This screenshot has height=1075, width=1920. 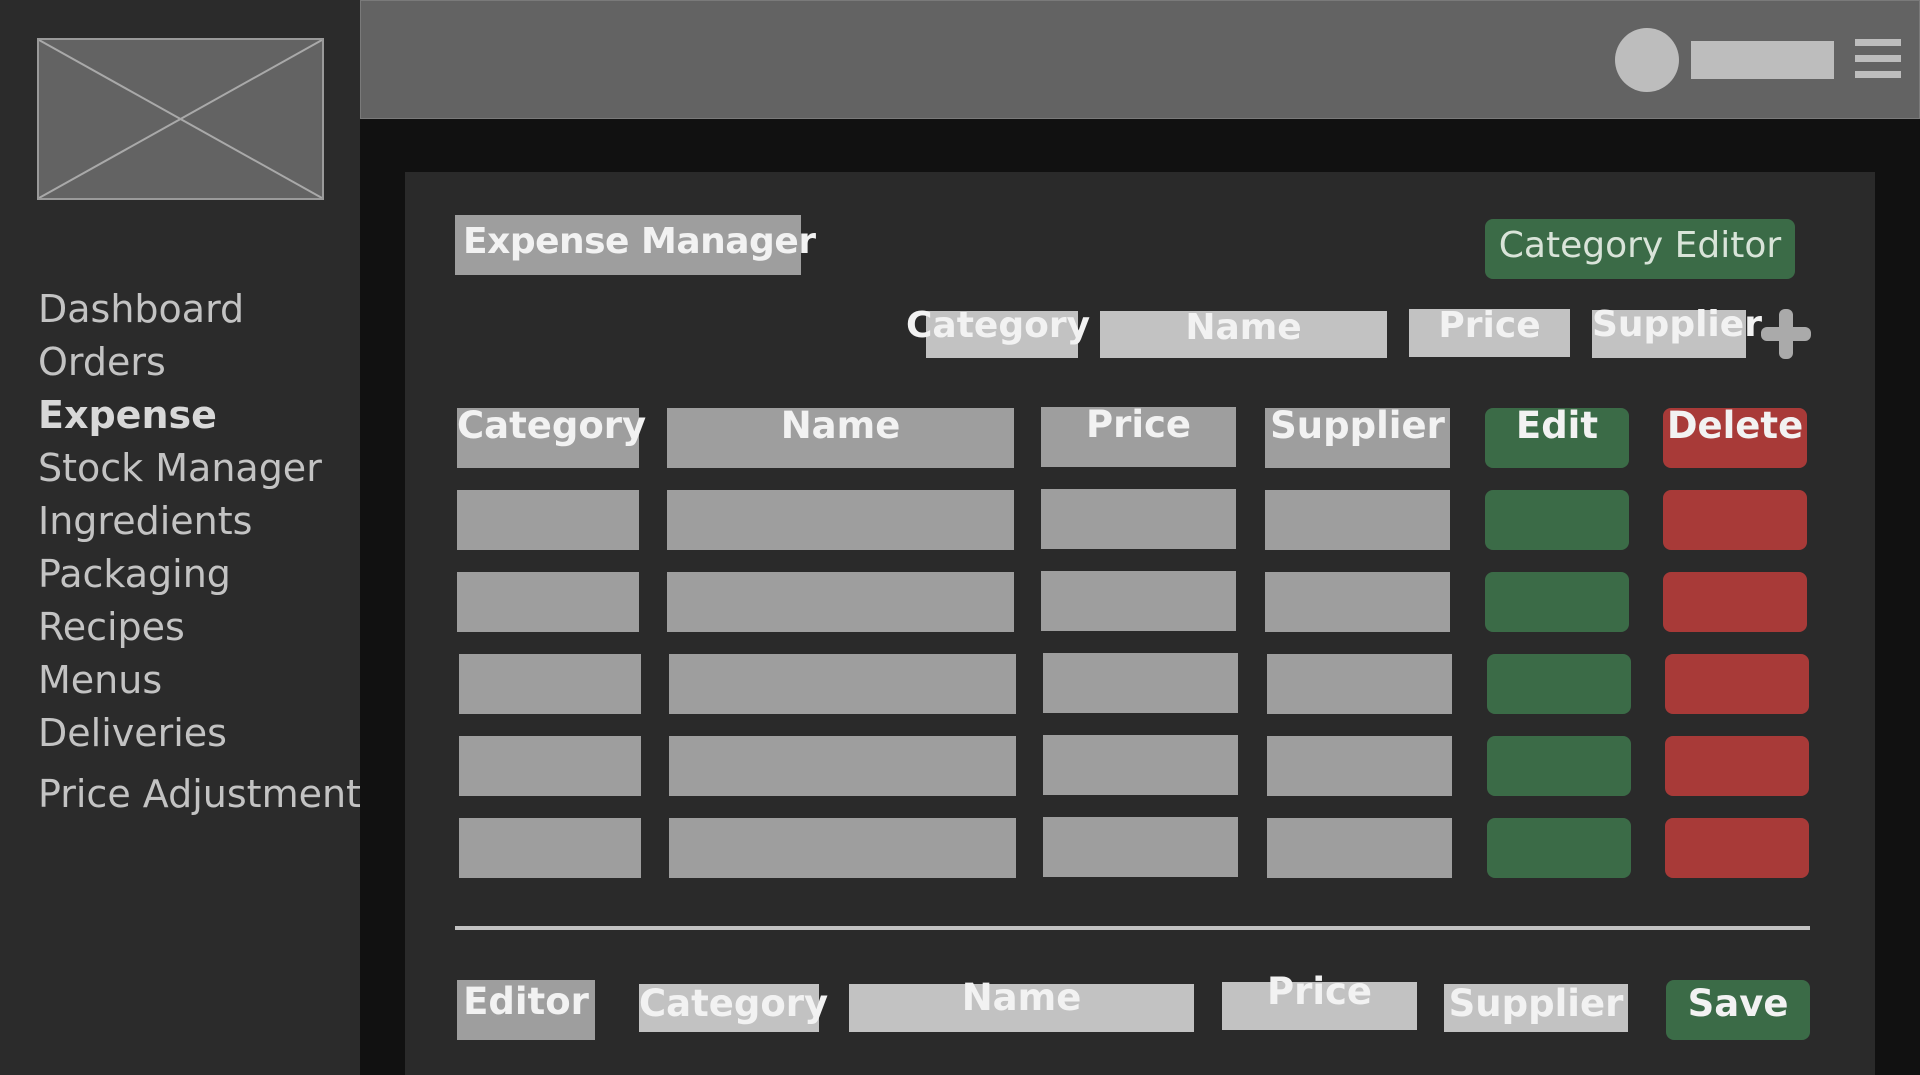 What do you see at coordinates (198, 733) in the screenshot?
I see `sidebar-item-deliveries: Deliveries` at bounding box center [198, 733].